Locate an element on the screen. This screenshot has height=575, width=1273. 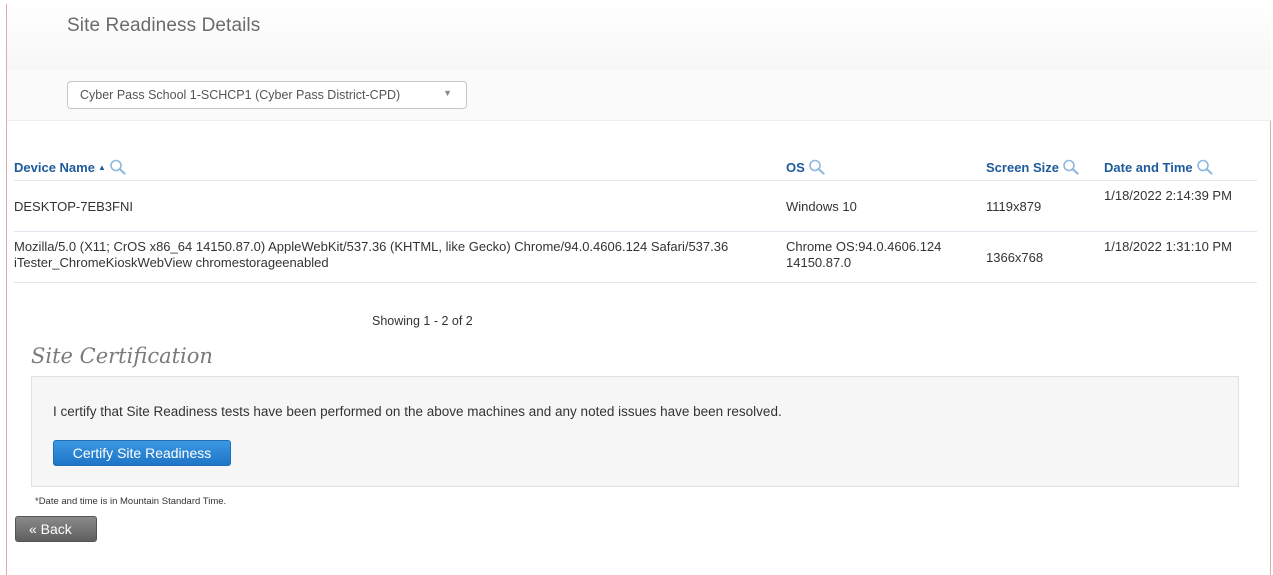
os-cell: Chrome OS:94.0.4606.124 14150.87.0 is located at coordinates (864, 254).